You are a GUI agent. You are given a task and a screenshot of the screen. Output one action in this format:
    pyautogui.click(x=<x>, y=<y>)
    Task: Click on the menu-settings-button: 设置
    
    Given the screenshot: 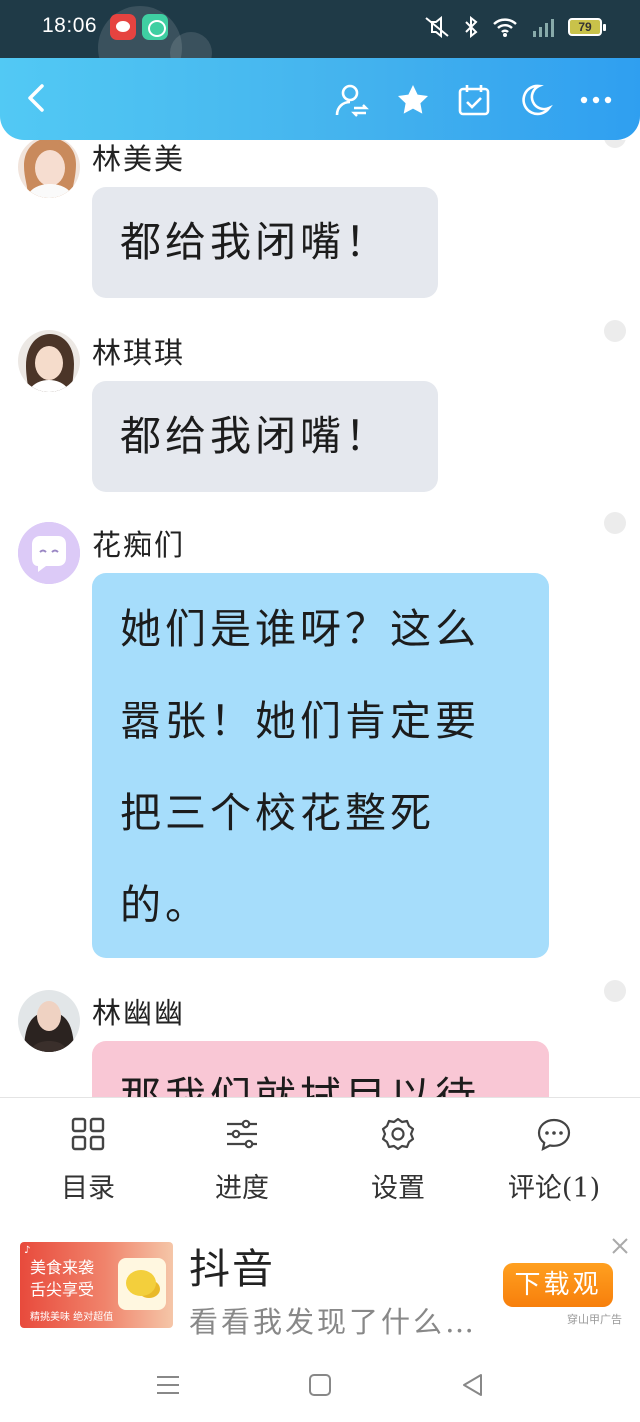 What is the action you would take?
    pyautogui.click(x=398, y=1160)
    